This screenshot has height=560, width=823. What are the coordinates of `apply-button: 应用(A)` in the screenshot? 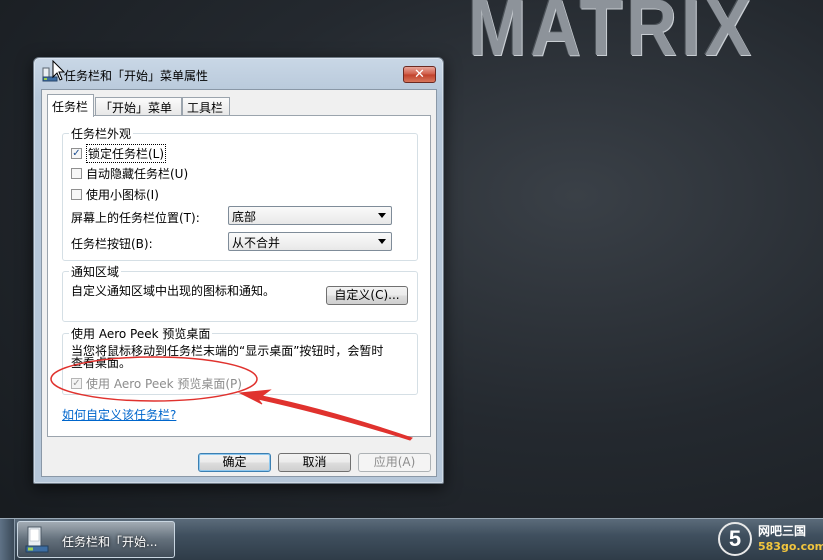 It's located at (394, 462).